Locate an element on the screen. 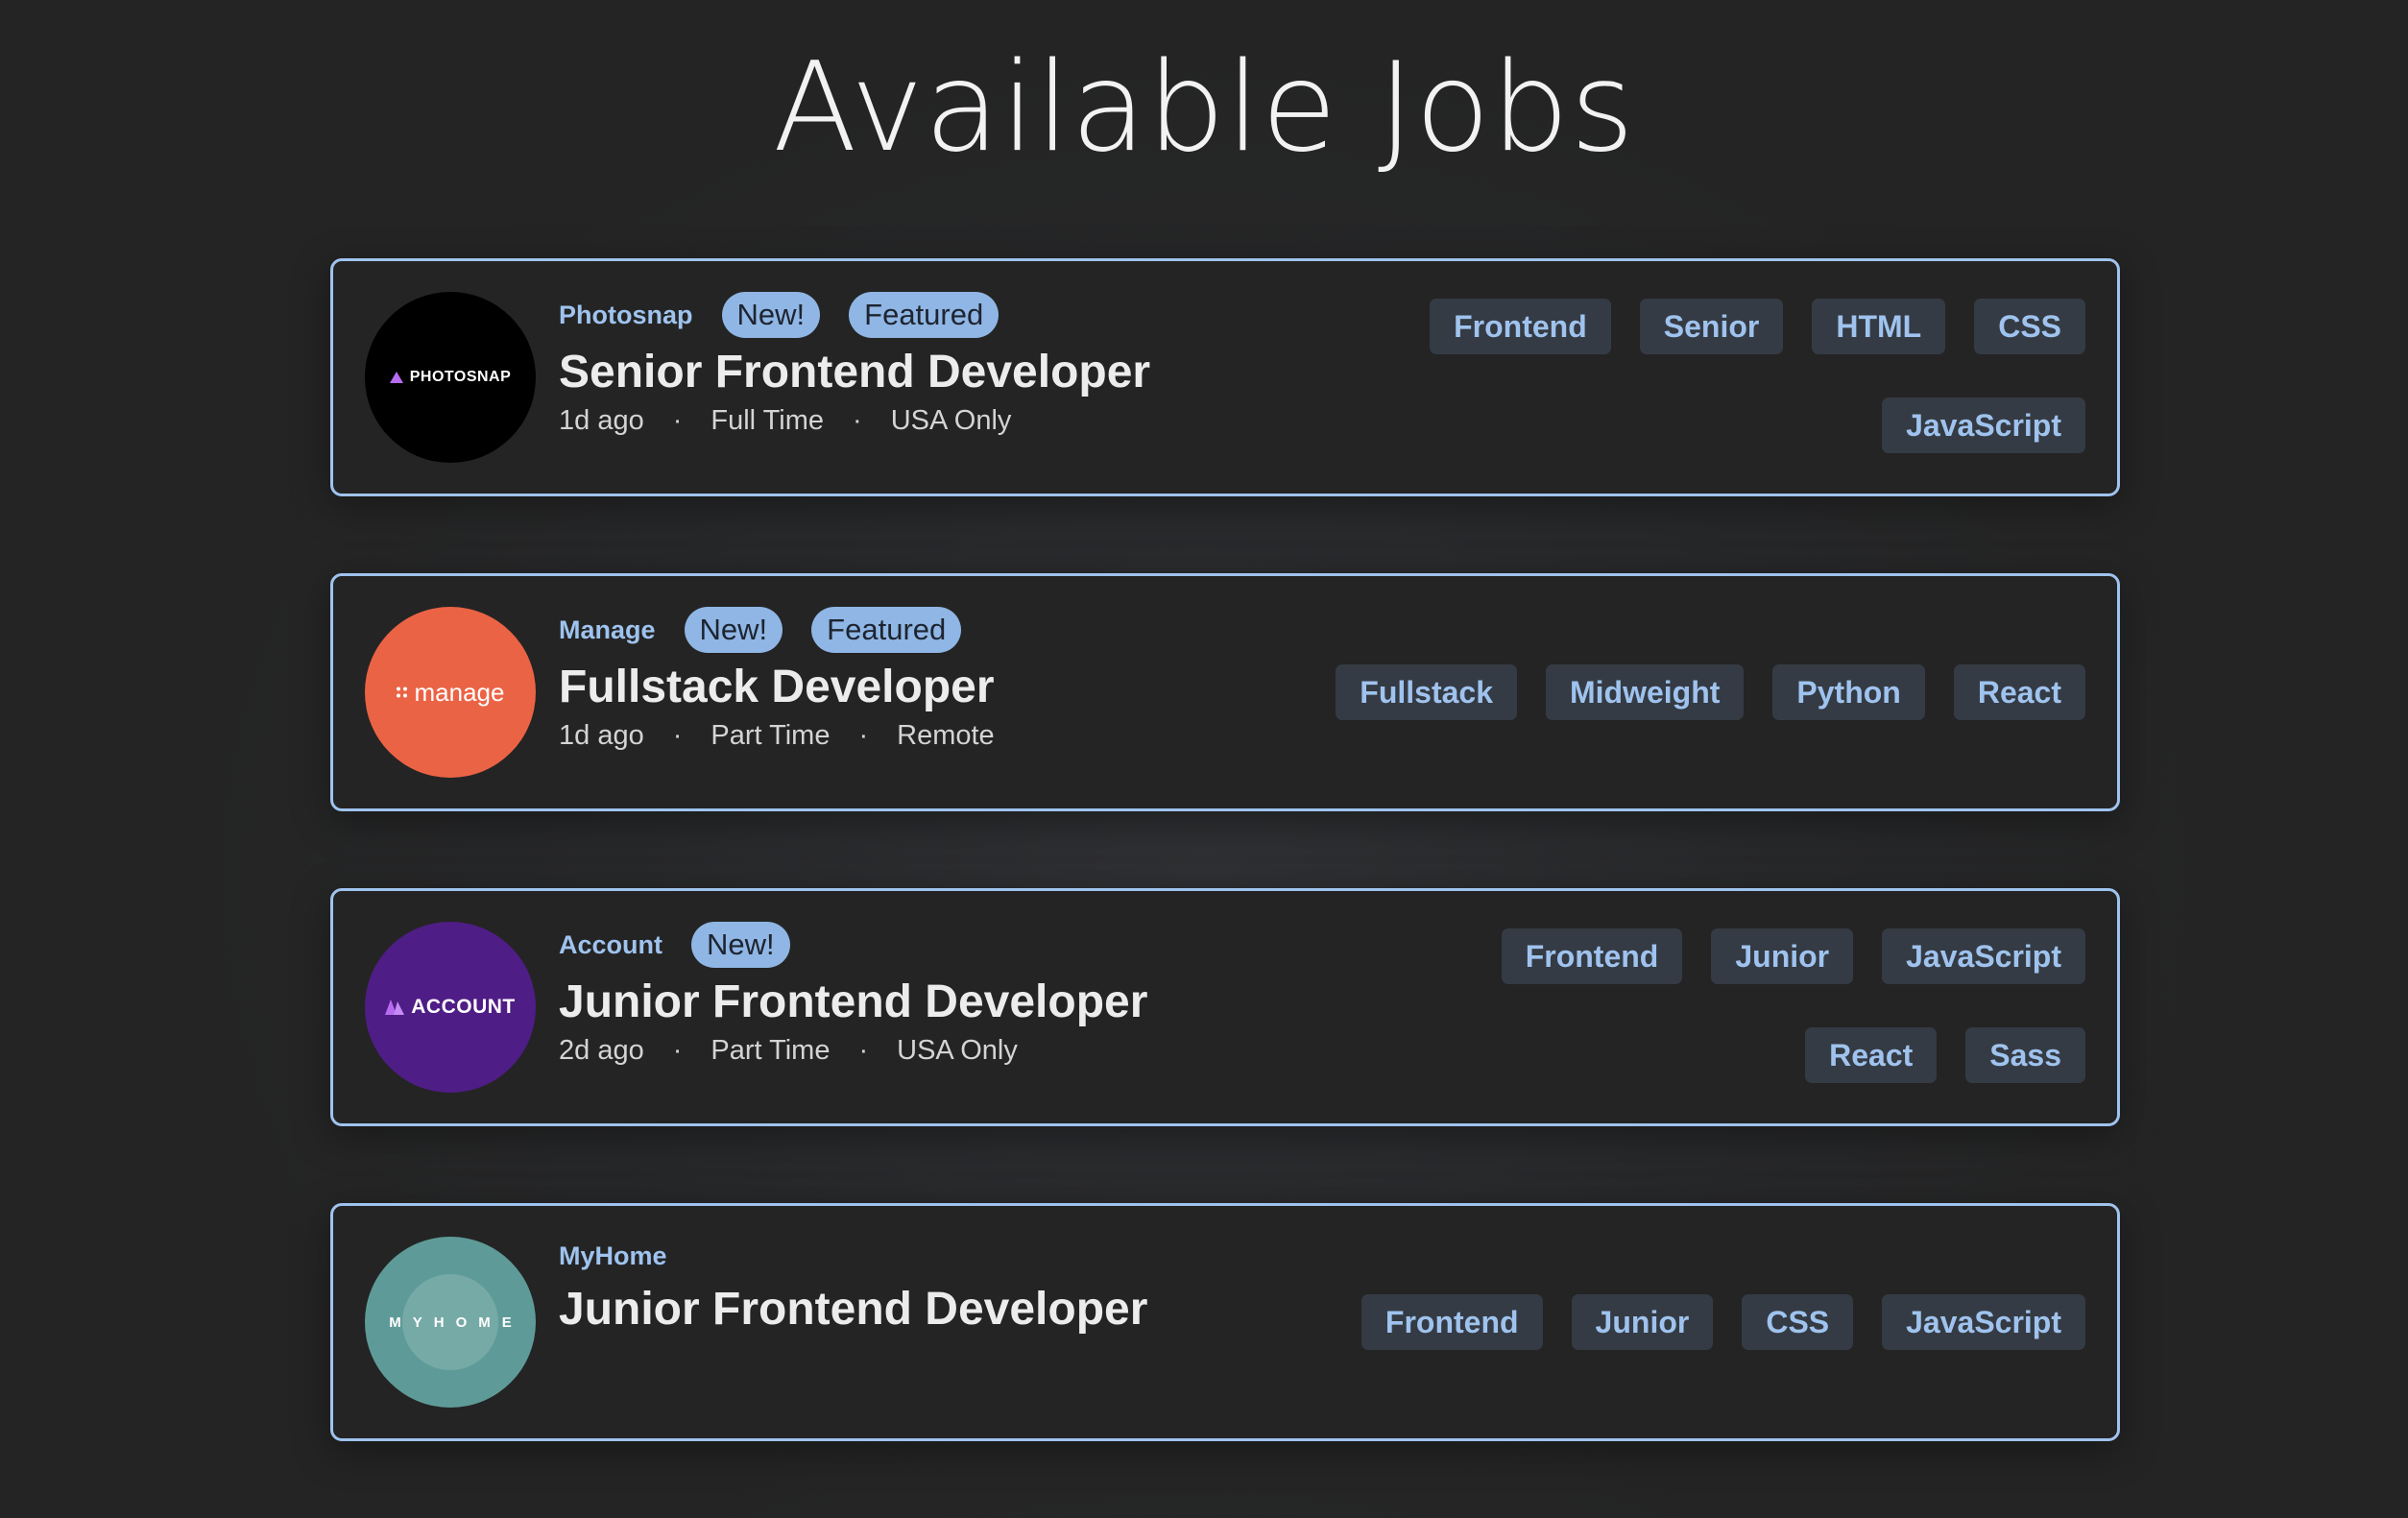 This screenshot has height=1518, width=2408. tag-midweight: Midweight is located at coordinates (1645, 692).